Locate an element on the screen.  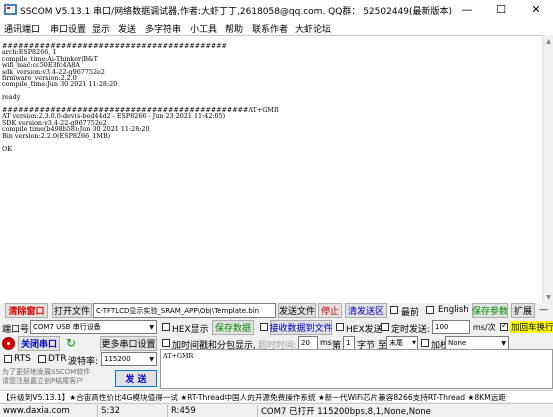
port-label: 端口号 is located at coordinates (16, 330).